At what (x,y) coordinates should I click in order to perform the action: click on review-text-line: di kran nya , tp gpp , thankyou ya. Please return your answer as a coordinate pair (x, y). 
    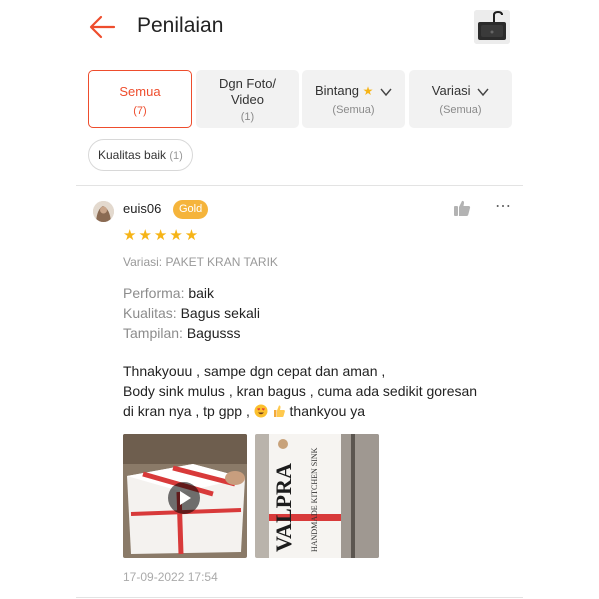
    Looking at the image, I should click on (318, 411).